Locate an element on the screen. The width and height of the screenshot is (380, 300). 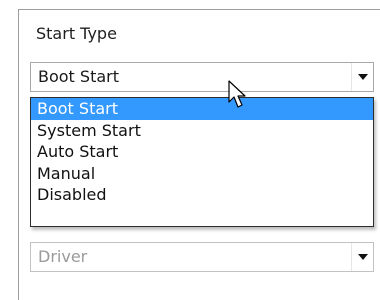
start-type-label: Start Type is located at coordinates (76, 33).